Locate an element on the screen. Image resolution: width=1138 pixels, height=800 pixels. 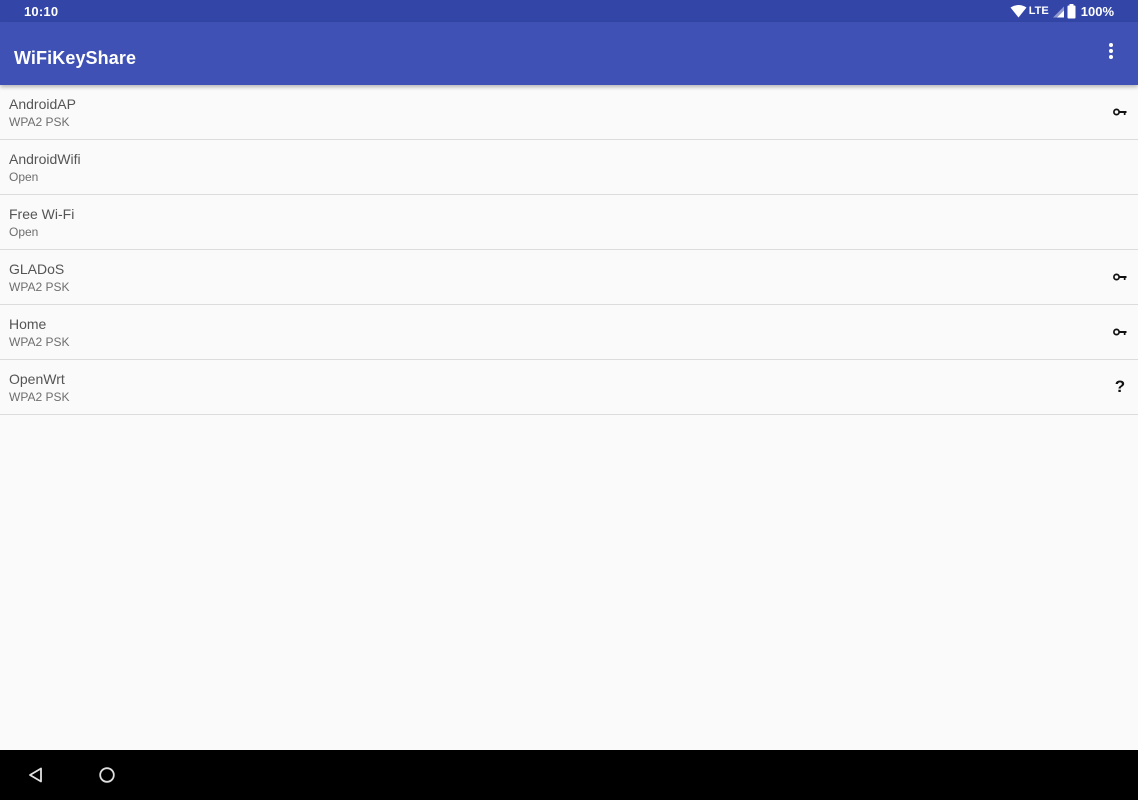
overflow-menu-button is located at coordinates (1111, 53).